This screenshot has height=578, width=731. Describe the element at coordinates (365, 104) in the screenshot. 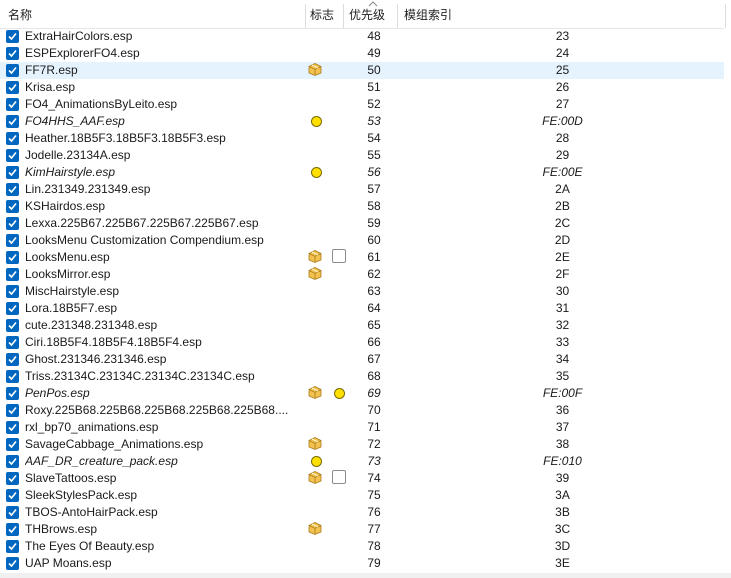

I see `plugin-row: FO4_AnimationsByLeito.esp 52 27` at that location.